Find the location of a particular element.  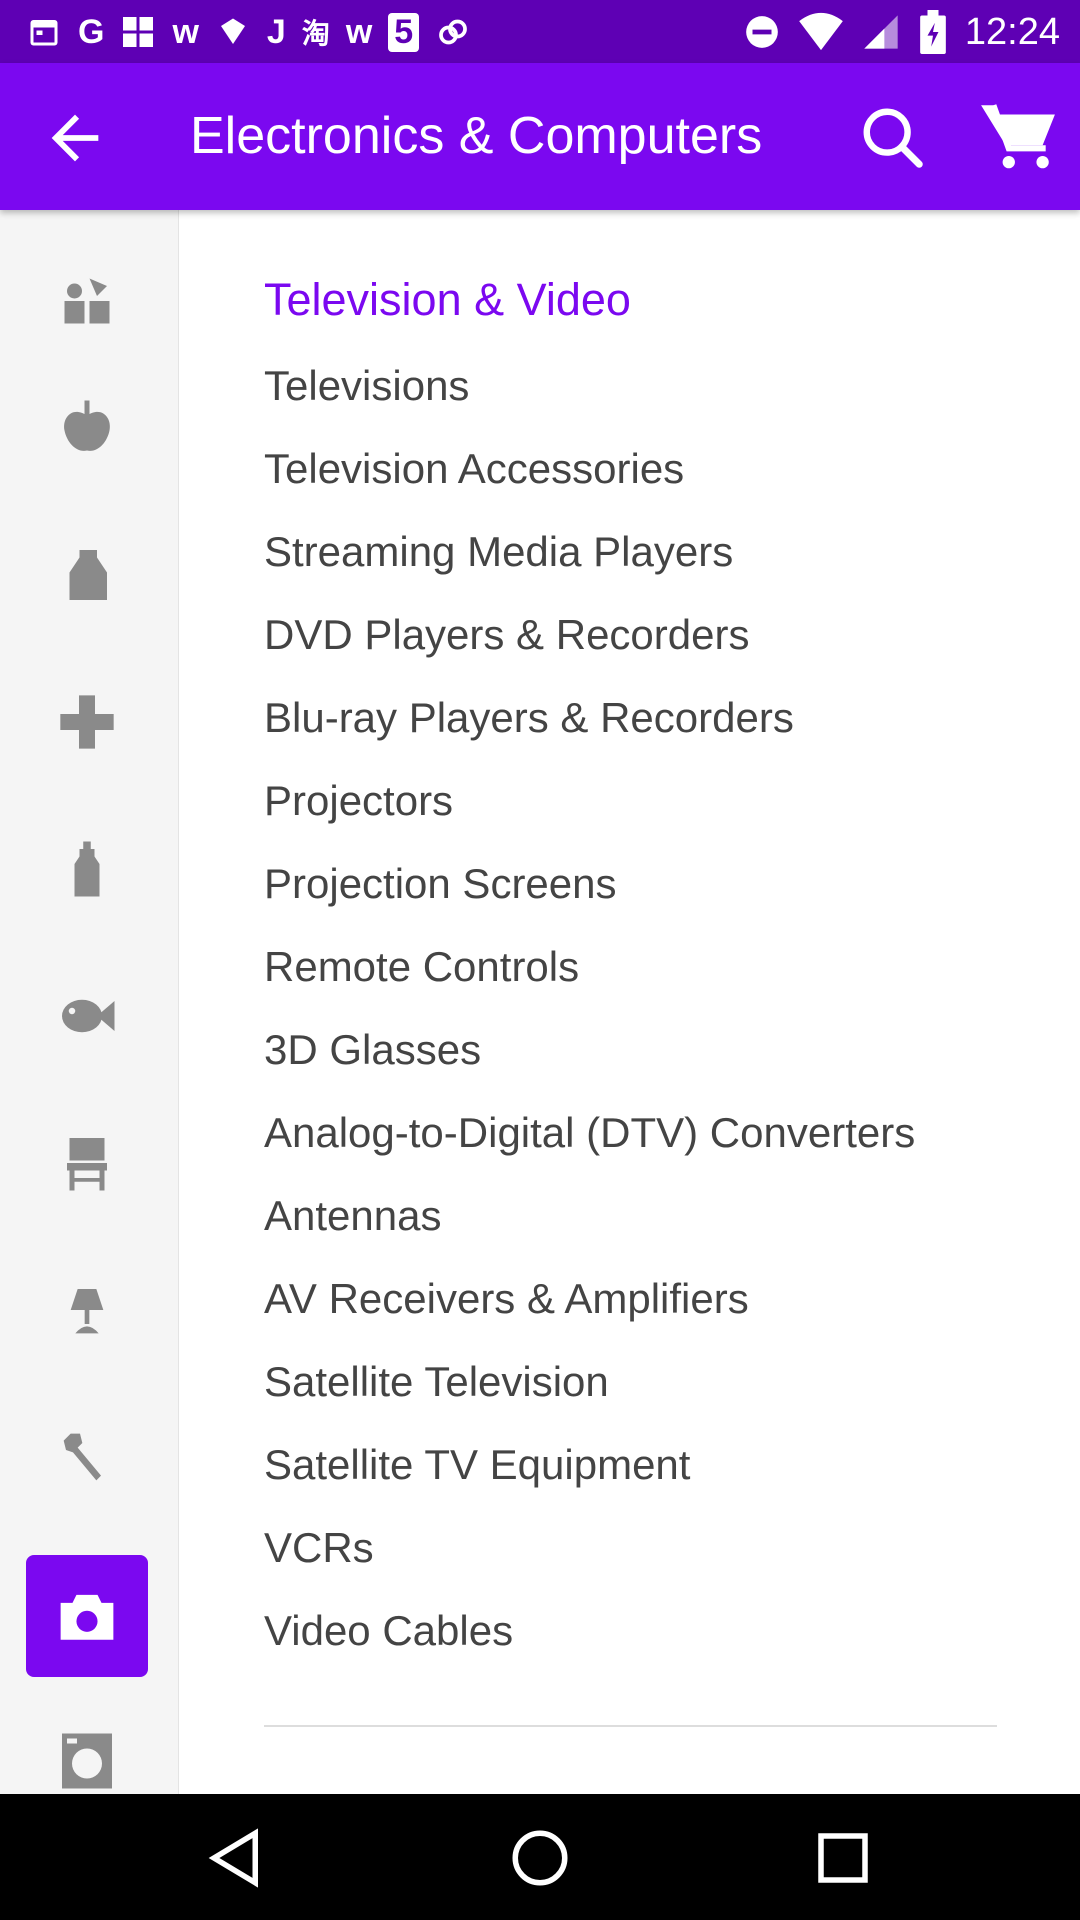

detergent-bottle-icon is located at coordinates (88, 575).